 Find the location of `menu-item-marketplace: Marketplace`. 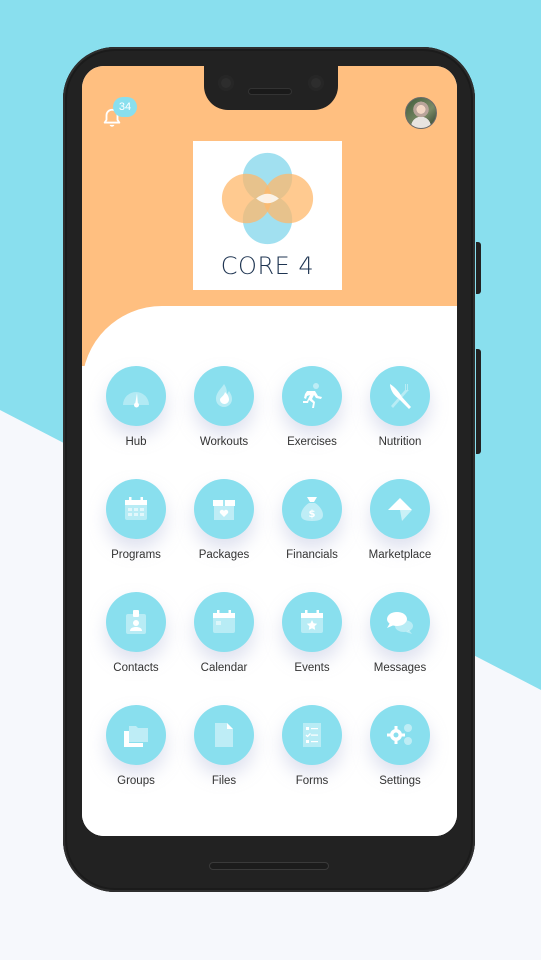

menu-item-marketplace: Marketplace is located at coordinates (400, 535).